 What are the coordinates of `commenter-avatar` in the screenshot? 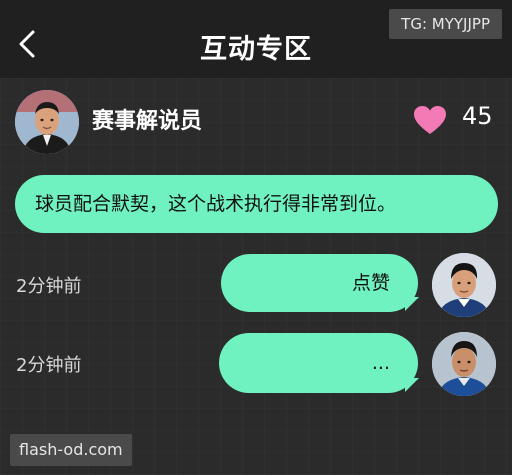 It's located at (47, 122).